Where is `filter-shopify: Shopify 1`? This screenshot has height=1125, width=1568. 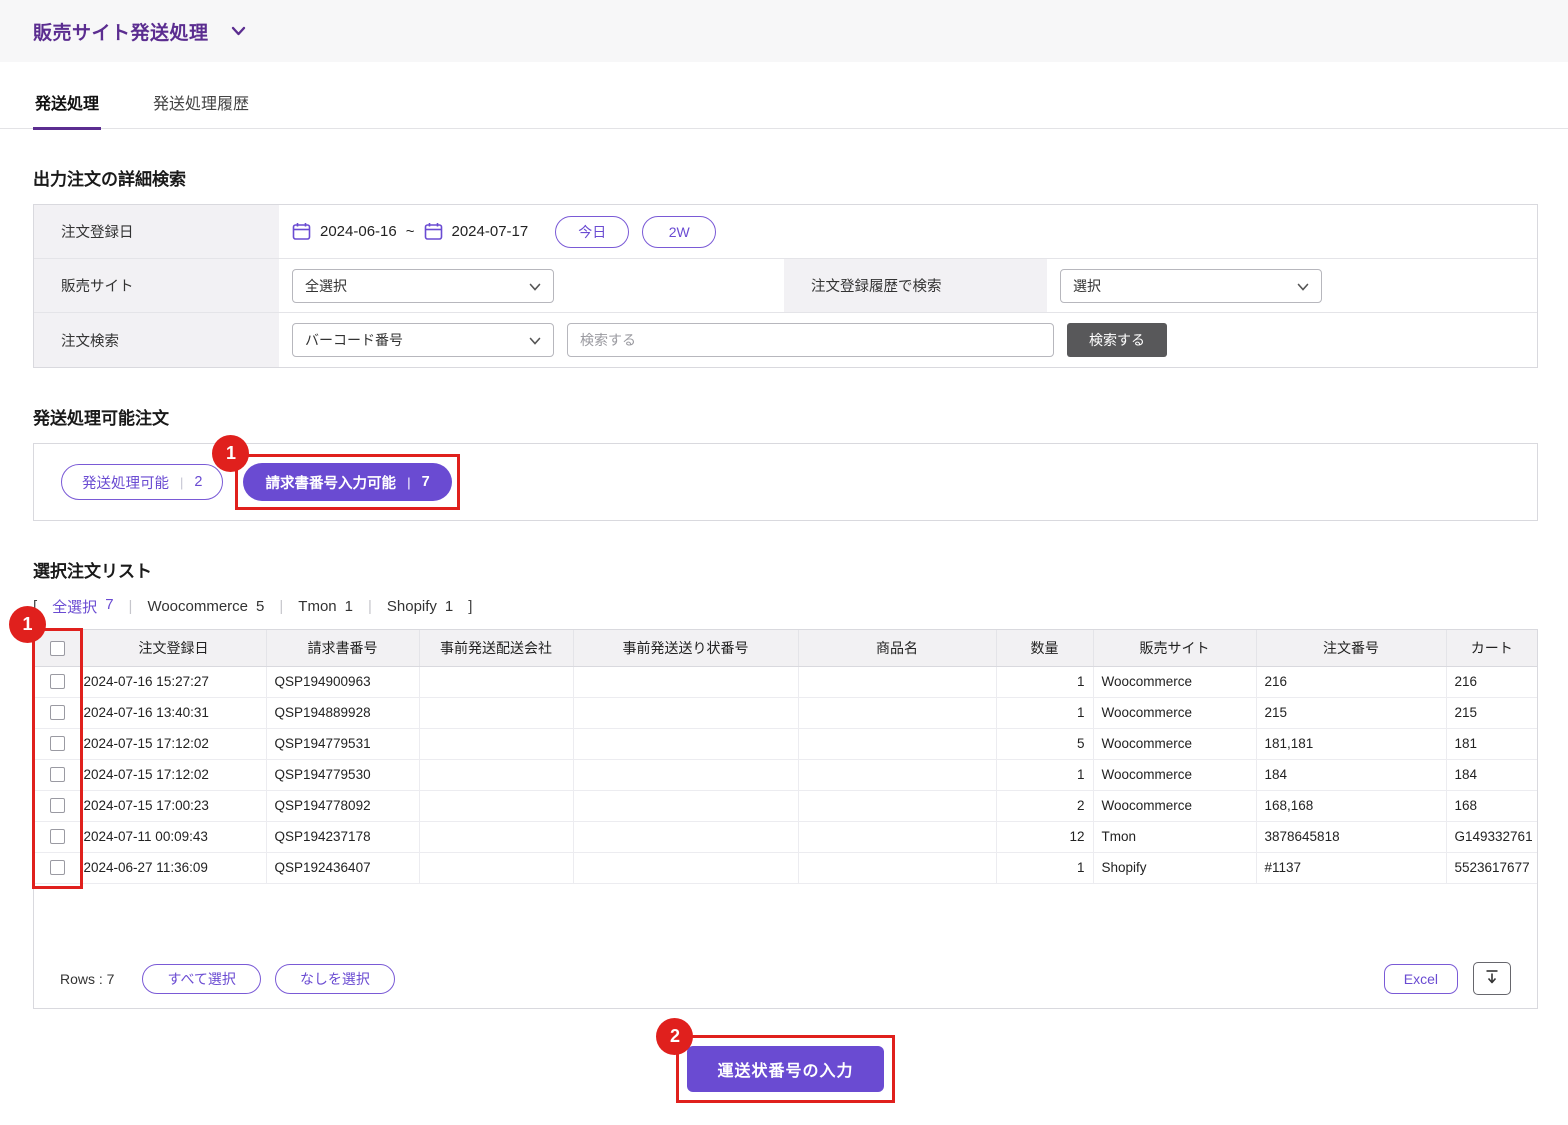 filter-shopify: Shopify 1 is located at coordinates (420, 606).